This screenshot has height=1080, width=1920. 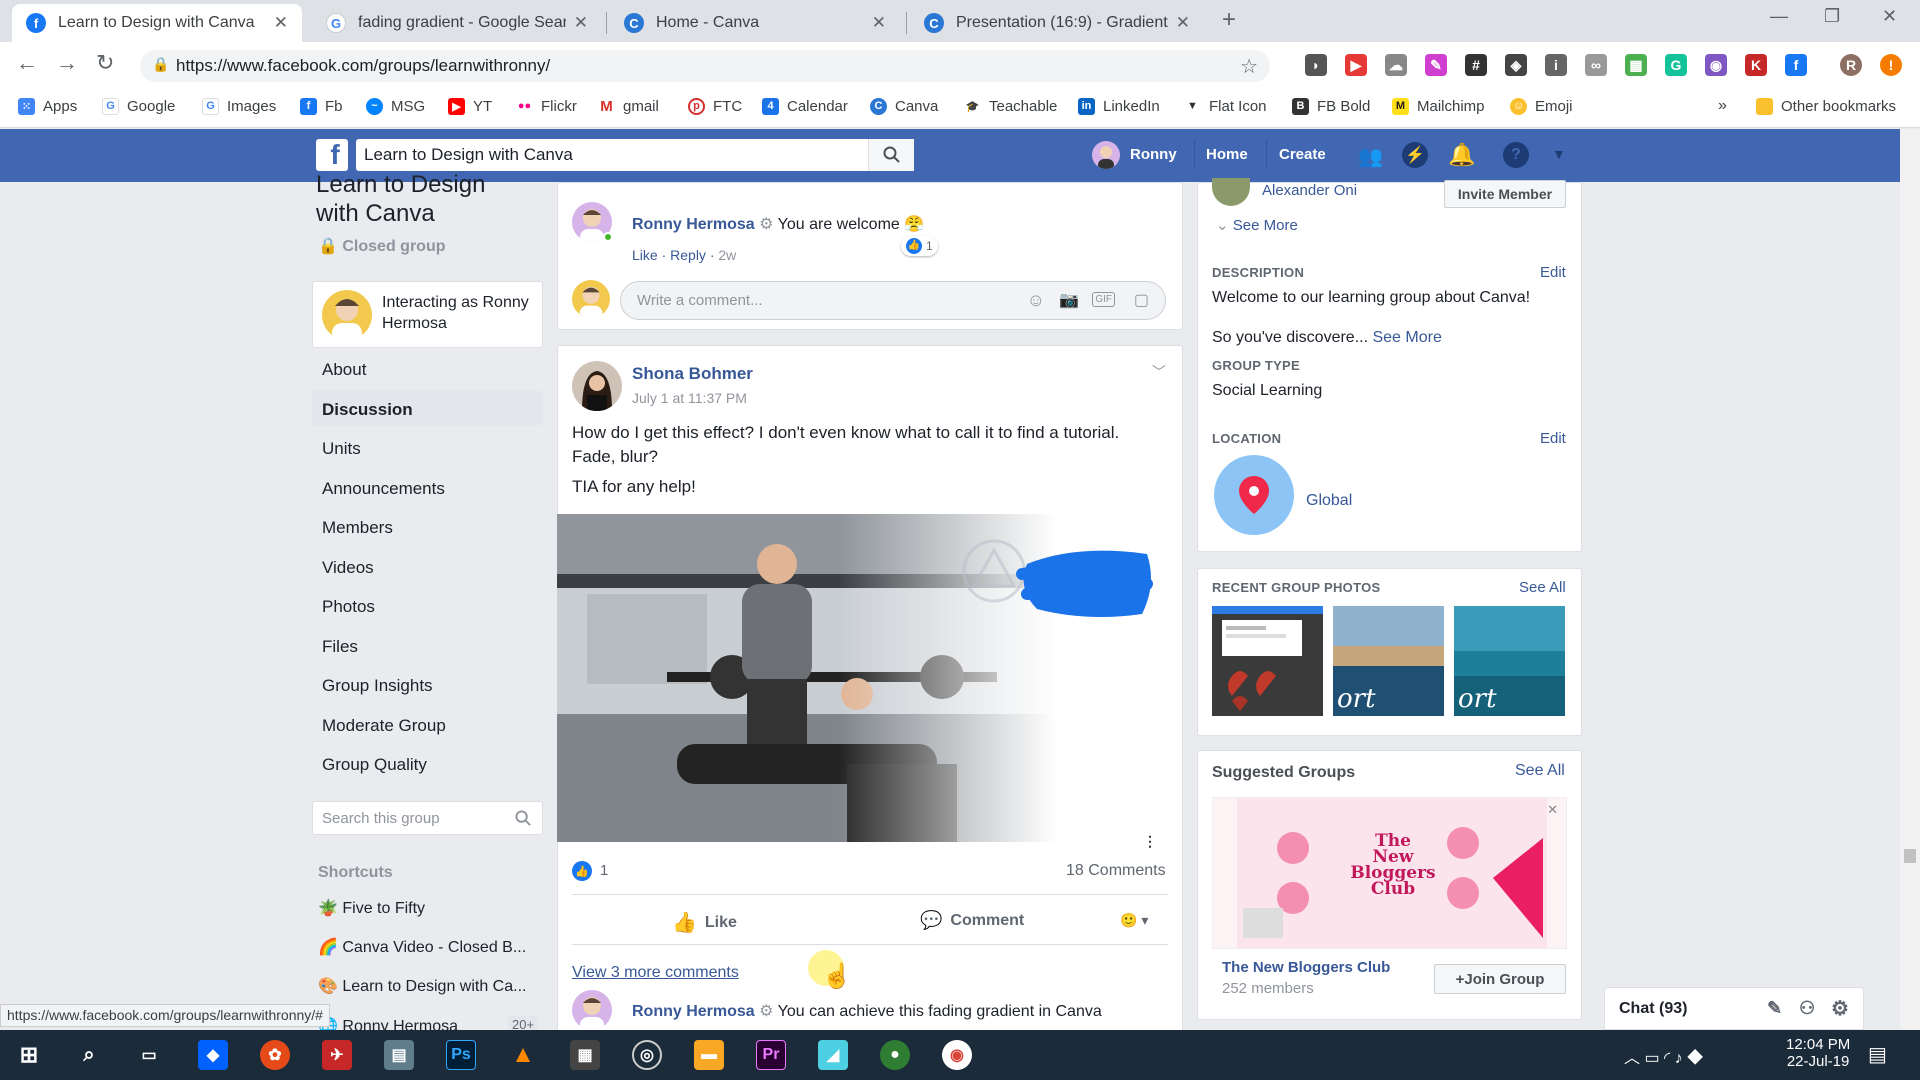 I want to click on cloud-icon: ☁, so click(x=1396, y=65).